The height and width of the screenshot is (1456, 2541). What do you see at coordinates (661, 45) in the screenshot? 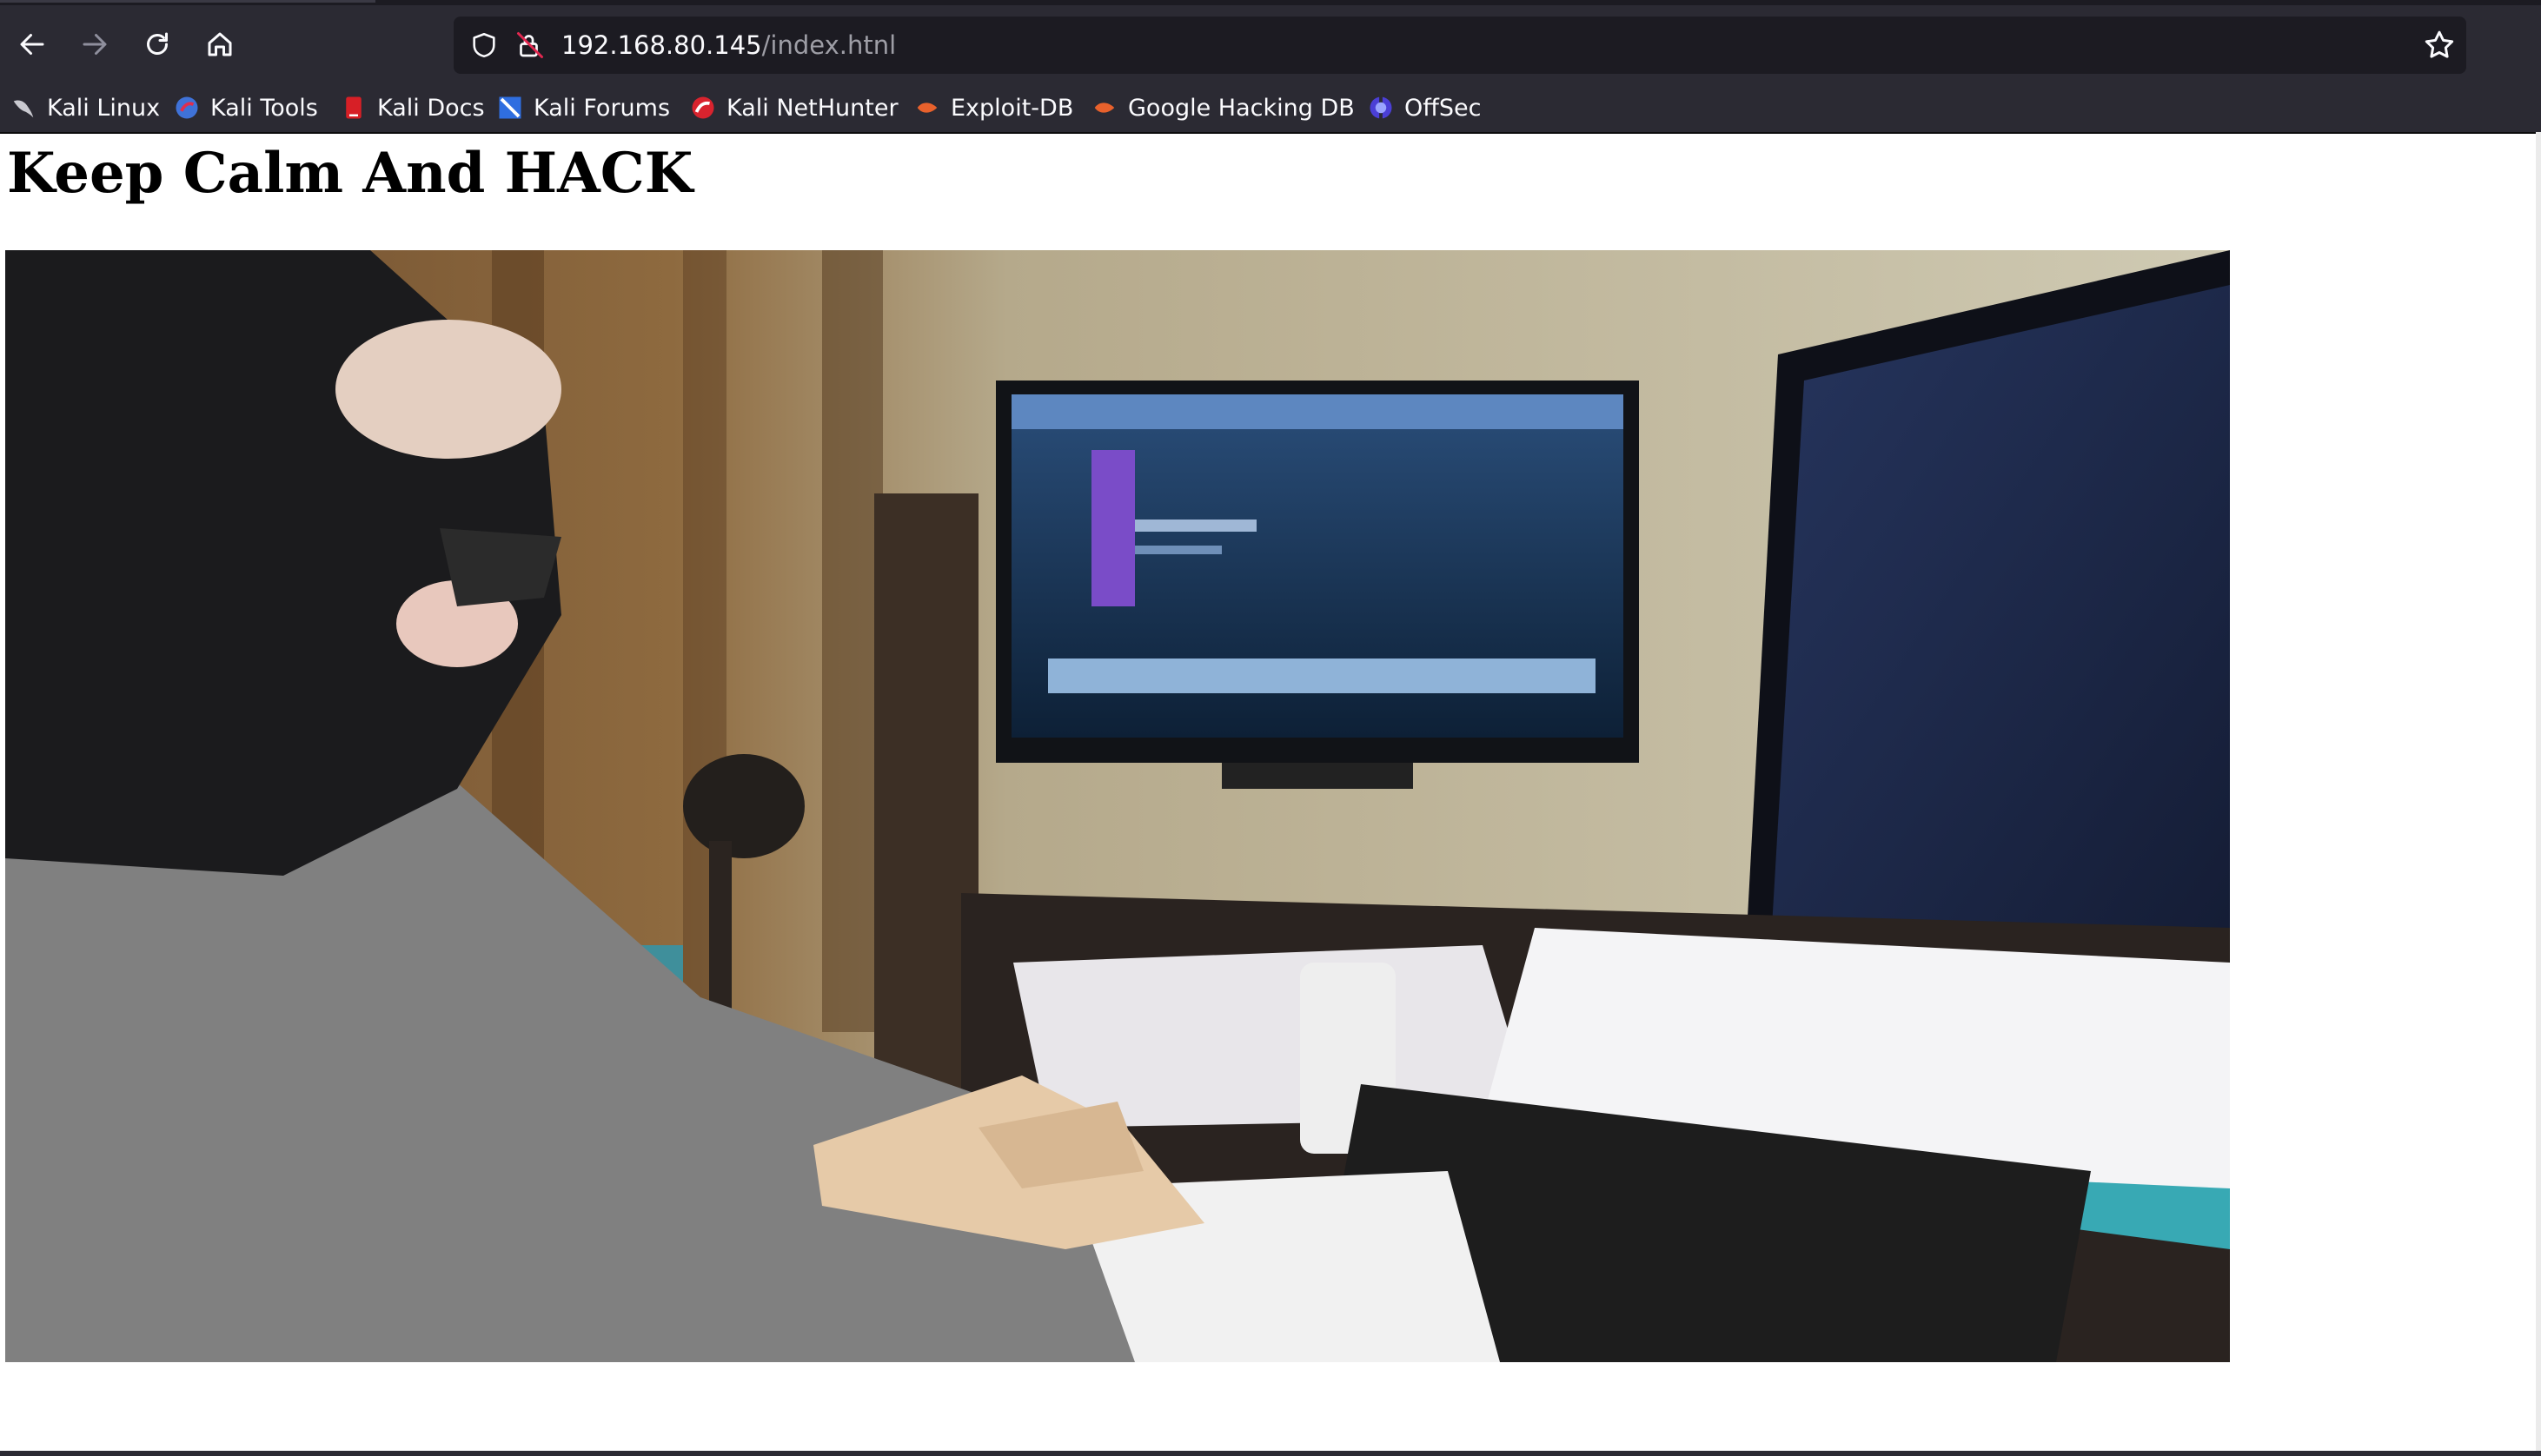
I see `url-host: 192.168.80.145` at bounding box center [661, 45].